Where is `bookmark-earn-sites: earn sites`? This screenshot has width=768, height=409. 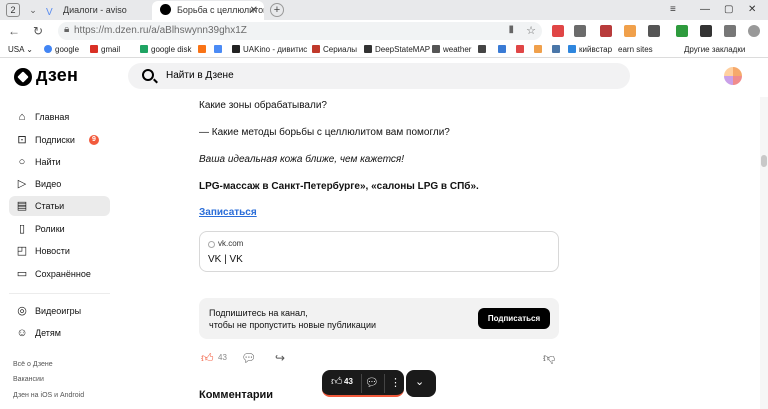
bookmark-earn-sites: earn sites is located at coordinates (635, 50).